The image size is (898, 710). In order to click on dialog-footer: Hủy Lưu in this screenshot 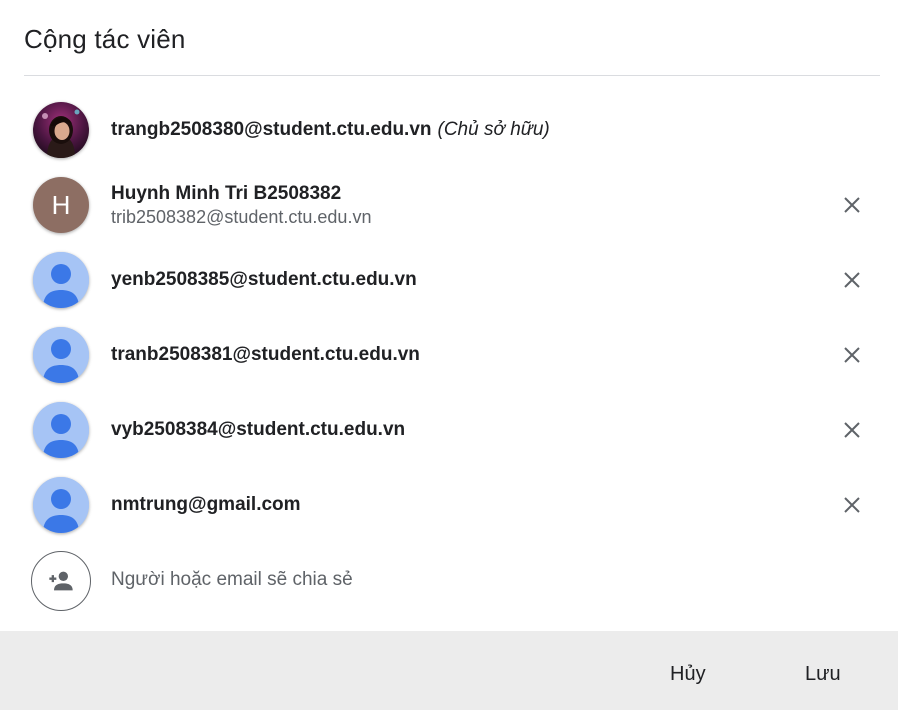, I will do `click(449, 670)`.